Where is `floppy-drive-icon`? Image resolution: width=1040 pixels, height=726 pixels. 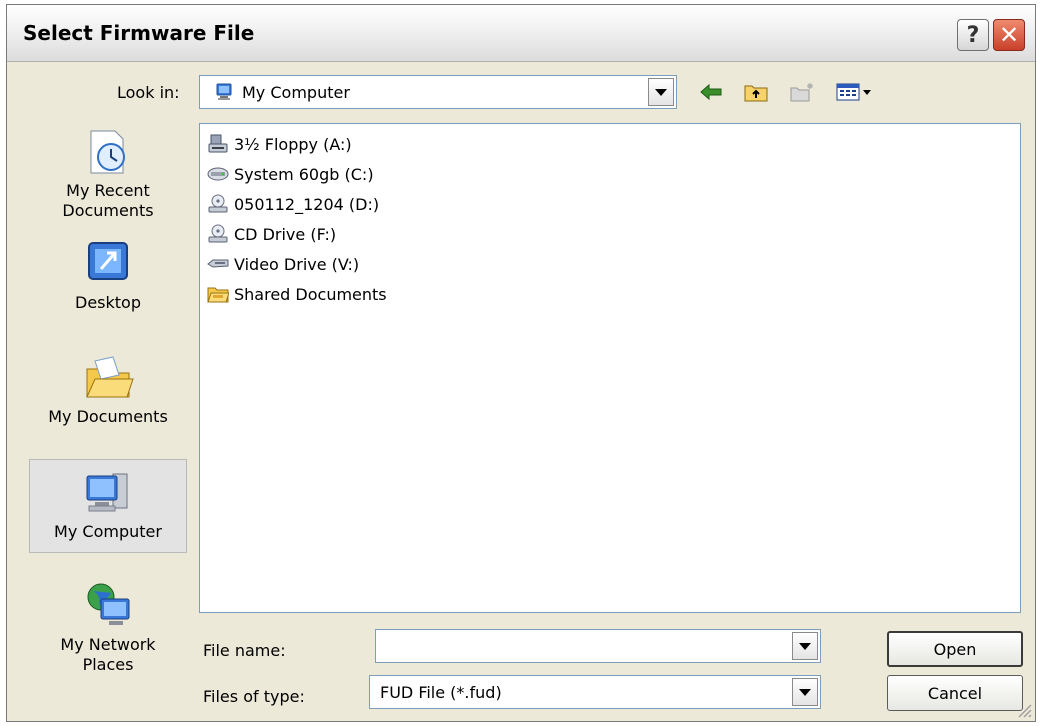
floppy-drive-icon is located at coordinates (218, 144).